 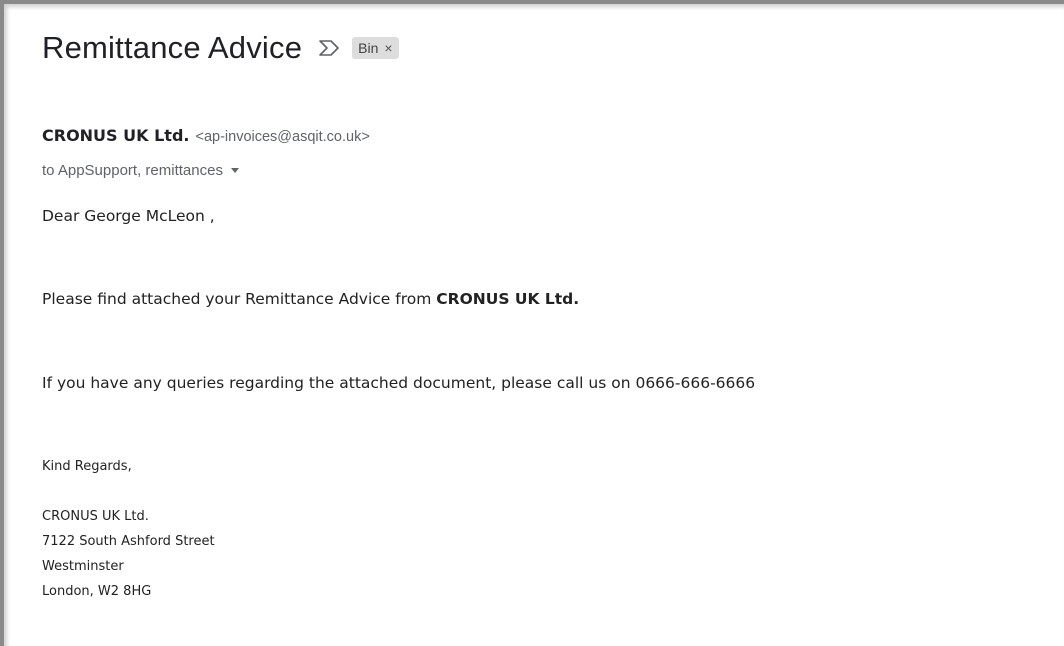 I want to click on sender-row: CRONUS UK Ltd. <ap-invoices@asqit.co.uk>, so click(x=206, y=135).